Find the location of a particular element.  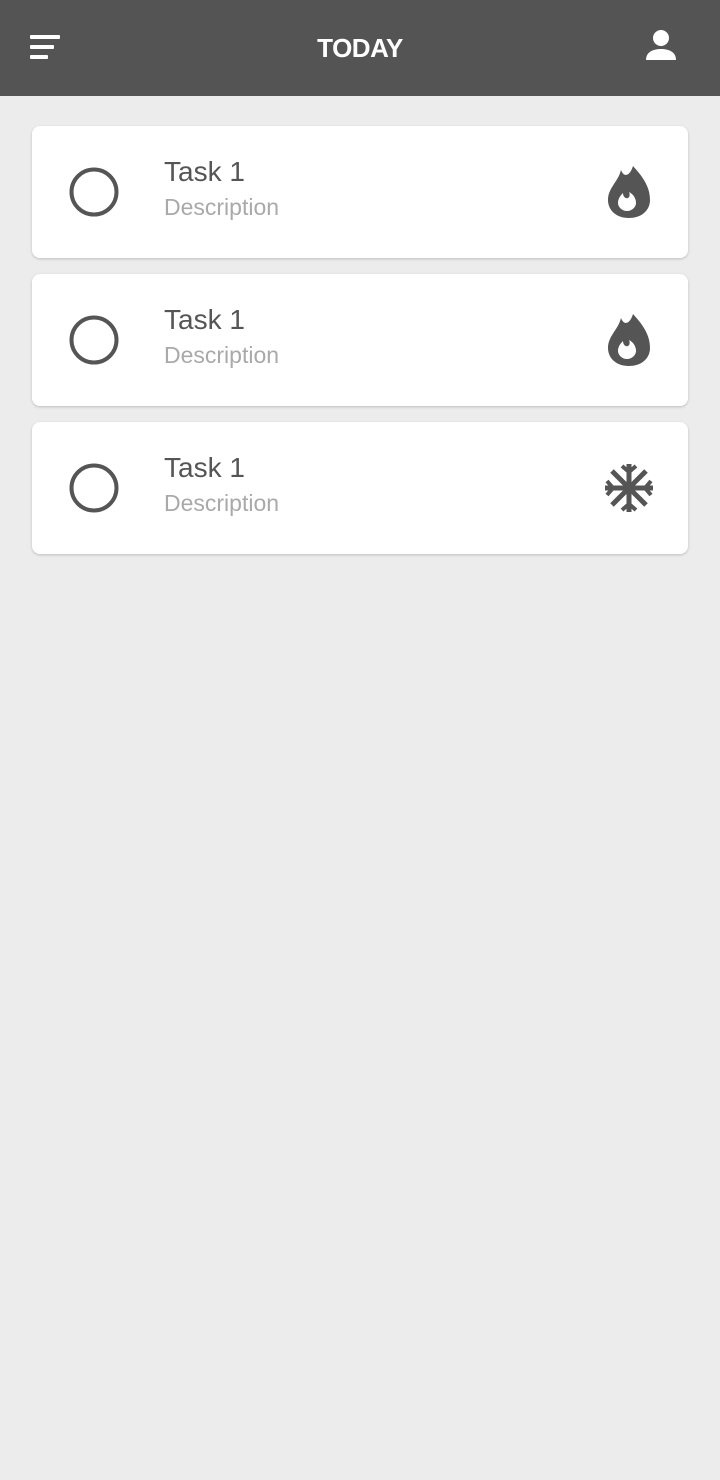

page-title: TODAY is located at coordinates (360, 48).